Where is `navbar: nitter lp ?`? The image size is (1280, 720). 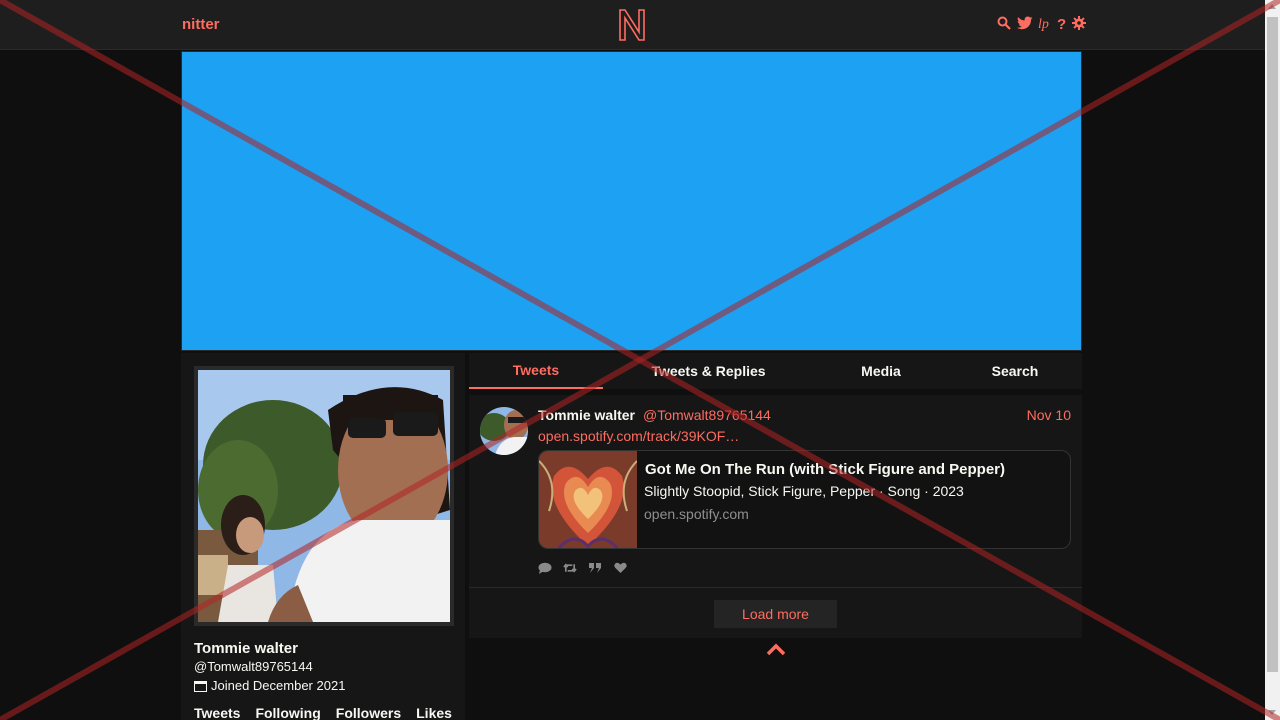 navbar: nitter lp ? is located at coordinates (632, 25).